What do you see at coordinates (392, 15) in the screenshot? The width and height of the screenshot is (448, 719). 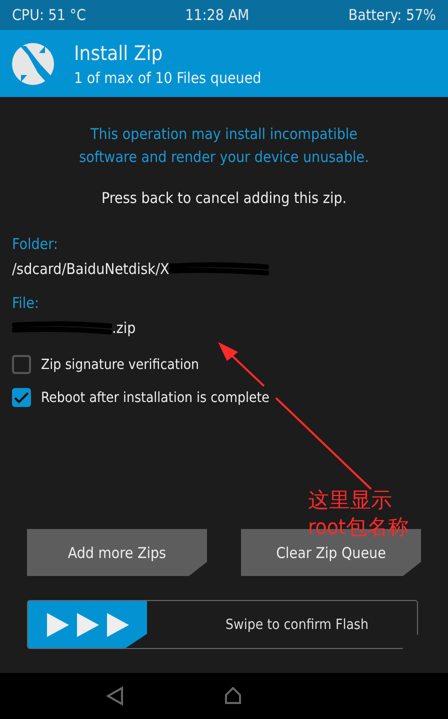 I see `battery-level: Battery: 57%` at bounding box center [392, 15].